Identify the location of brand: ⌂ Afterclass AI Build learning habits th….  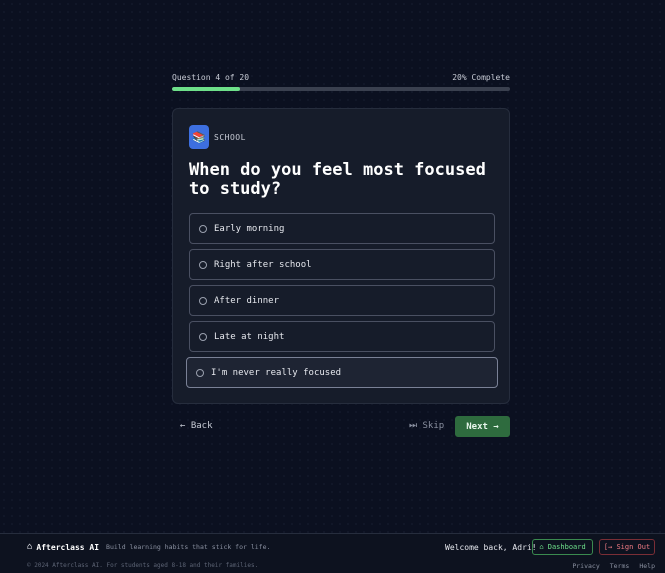
(148, 547).